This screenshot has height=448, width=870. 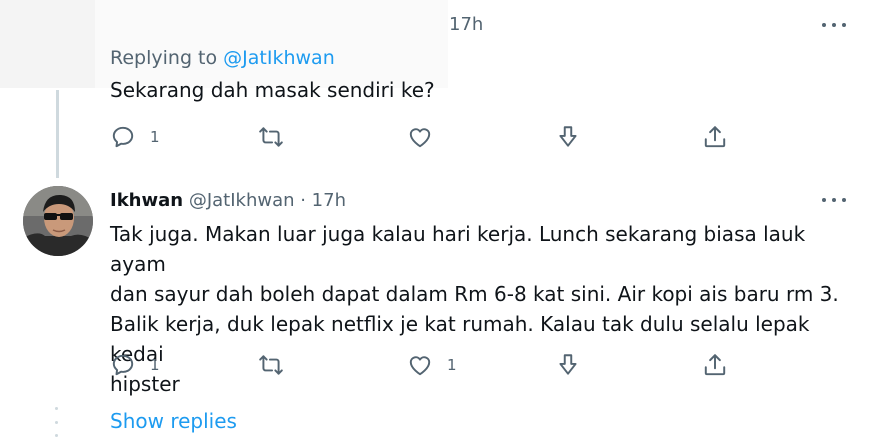 I want to click on replying-handle-link: @JatIkhwan, so click(x=279, y=58).